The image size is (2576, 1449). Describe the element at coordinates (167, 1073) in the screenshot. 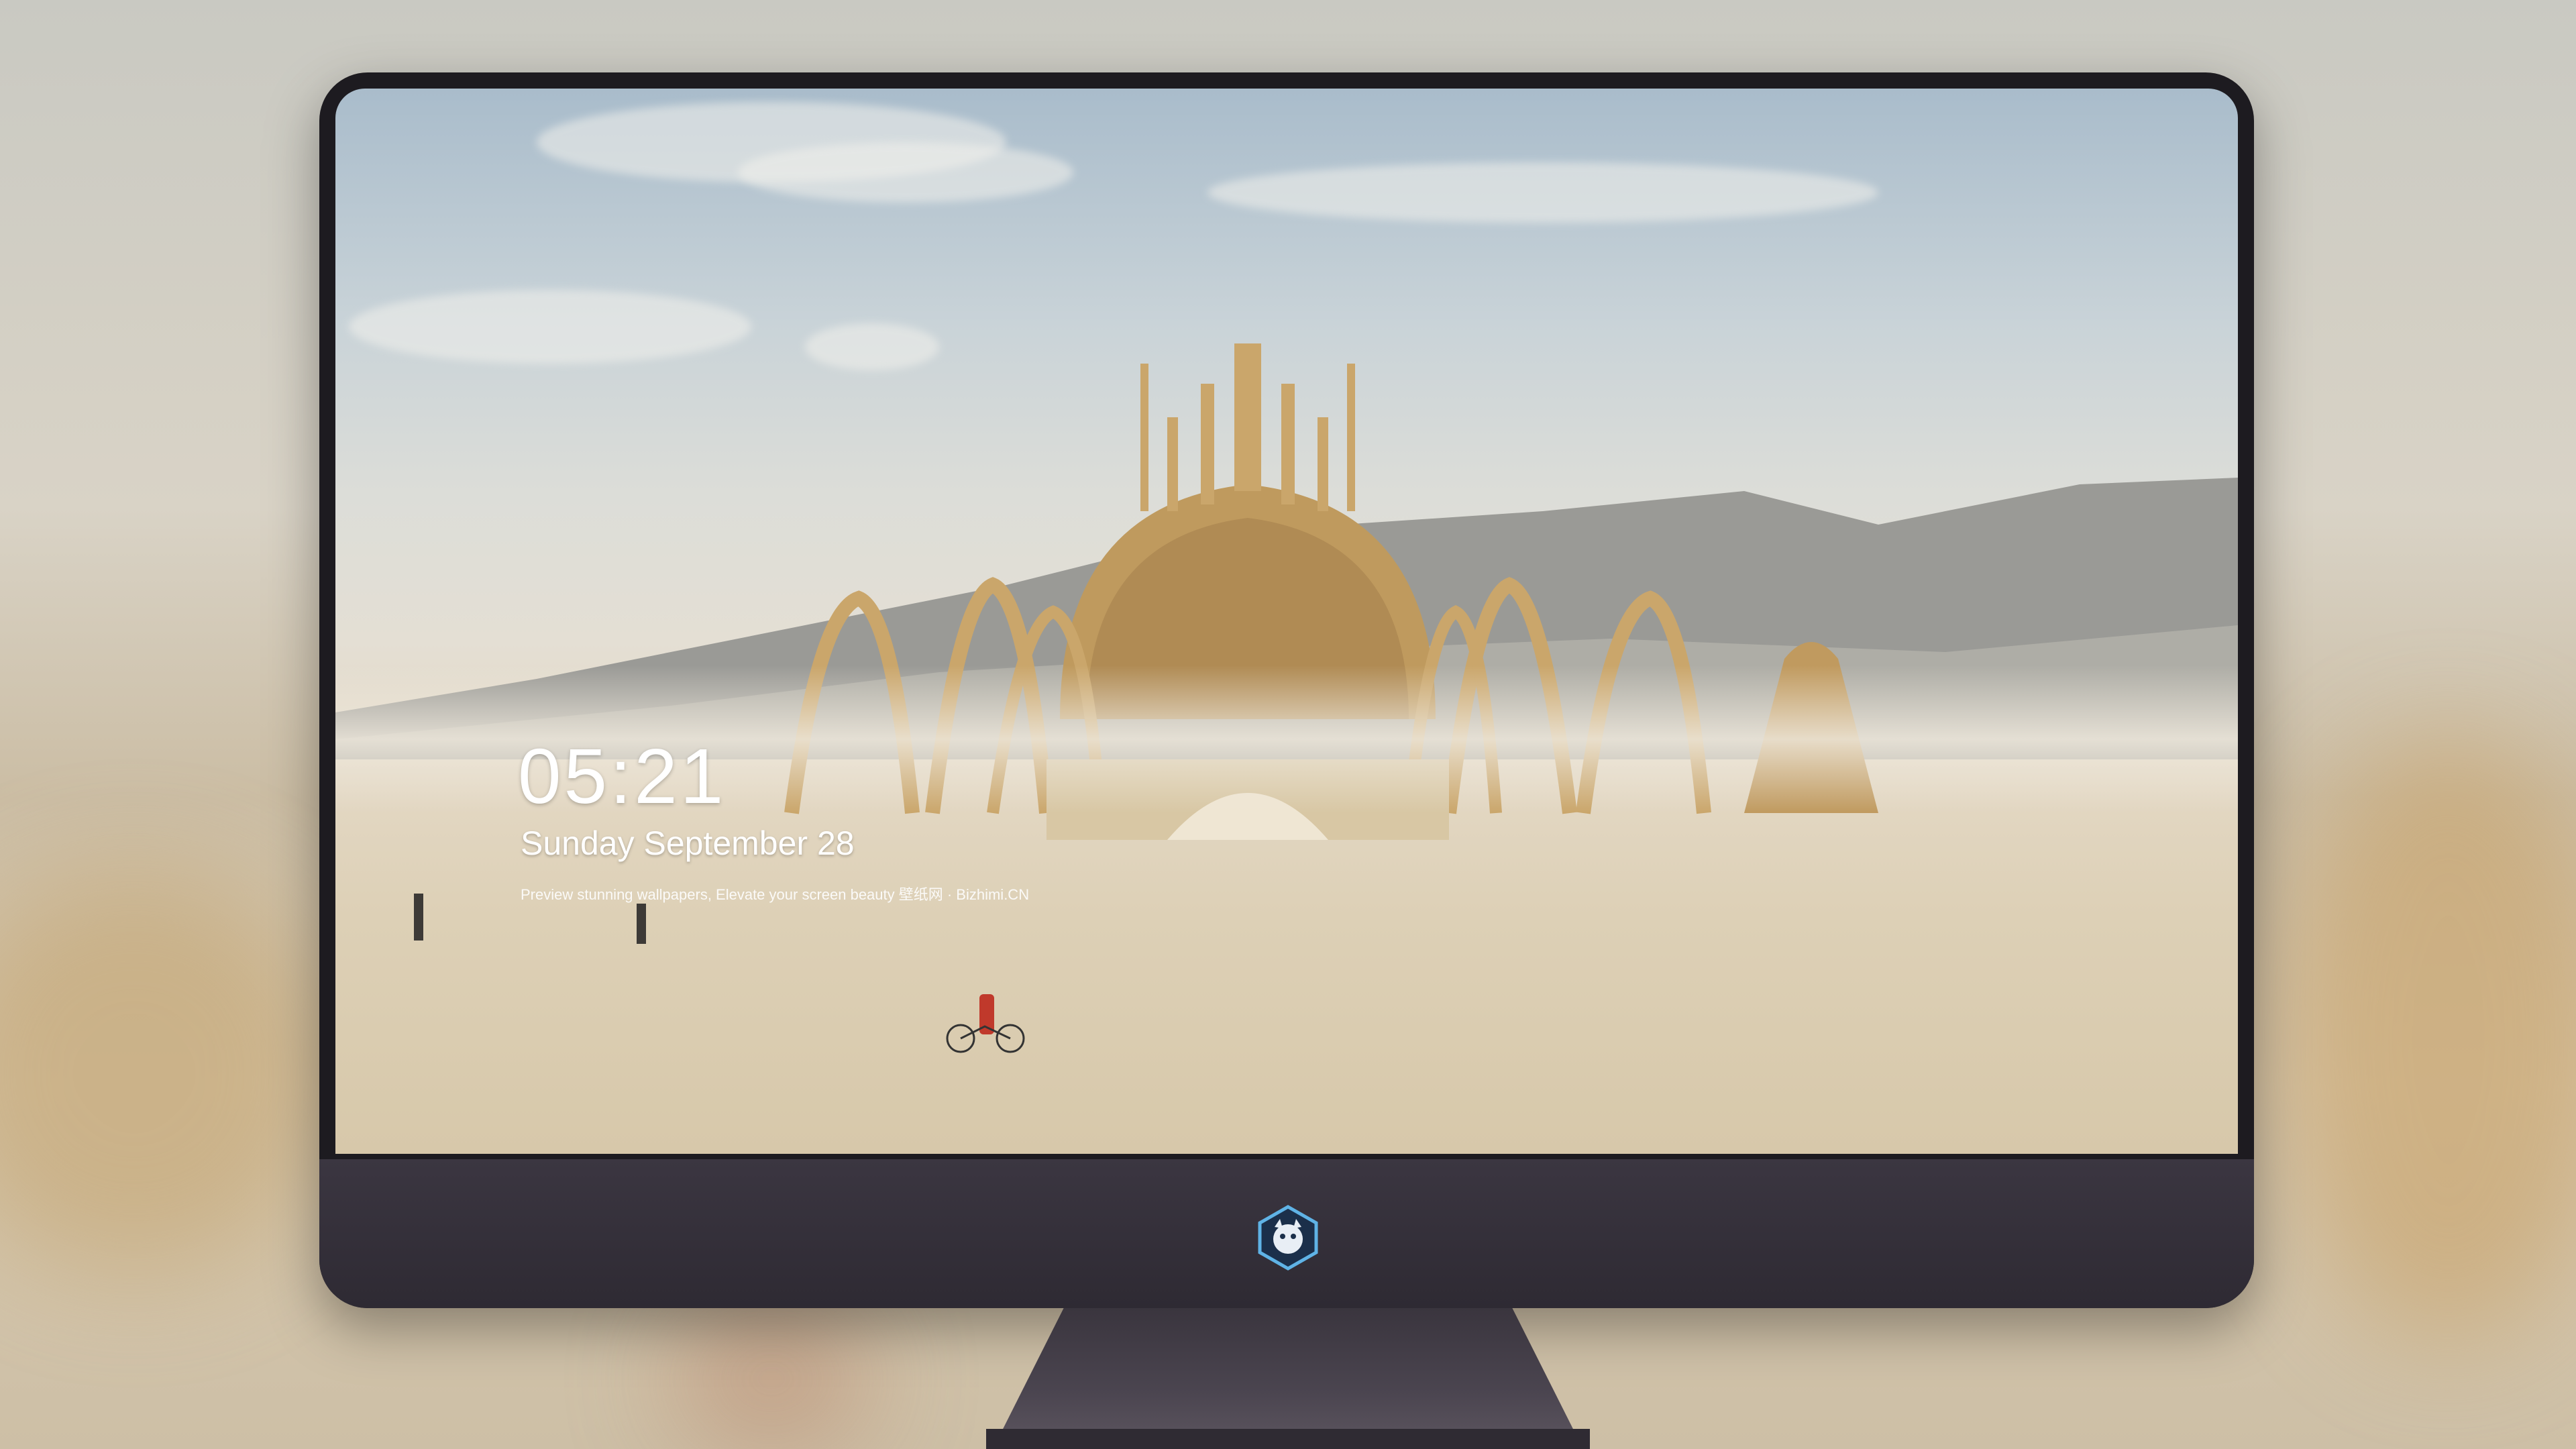

I see `blurred-structure-left` at that location.